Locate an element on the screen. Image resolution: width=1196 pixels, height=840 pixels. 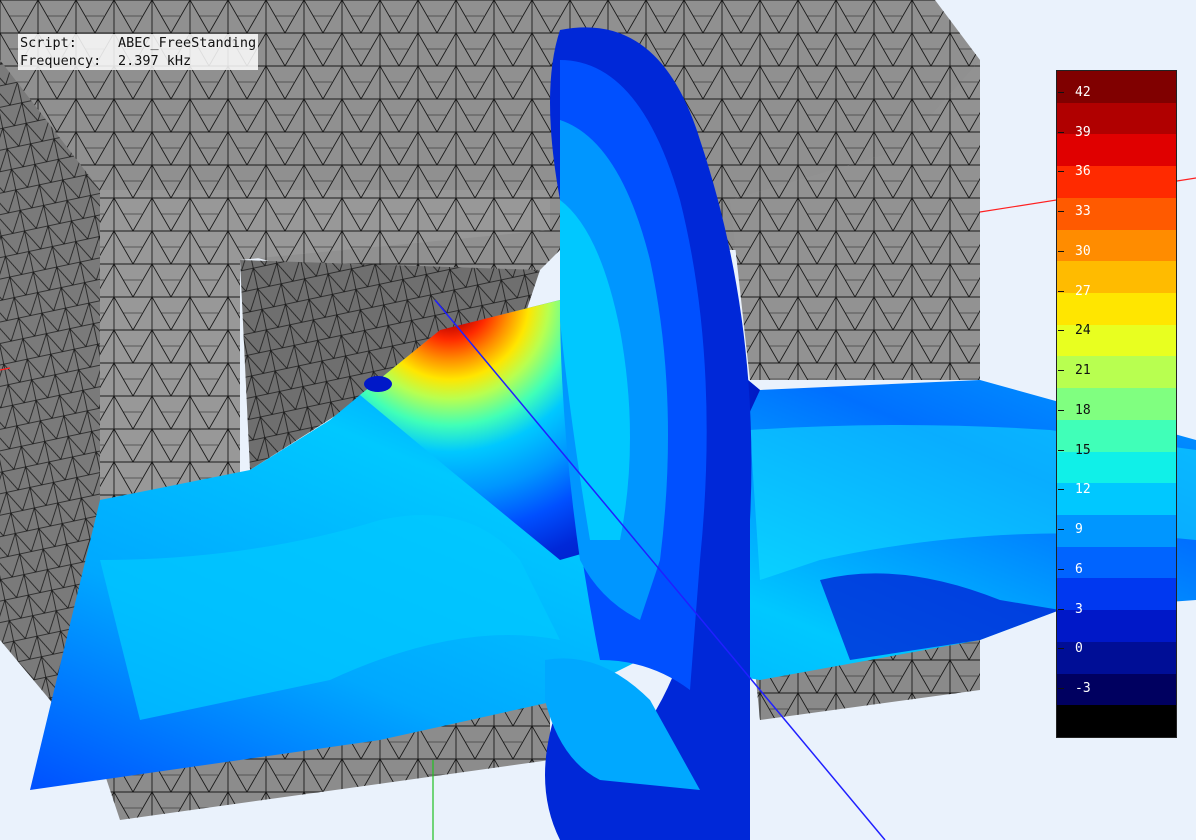
frequency-line: Frequency: 2.397 kHz is located at coordinates (138, 61).